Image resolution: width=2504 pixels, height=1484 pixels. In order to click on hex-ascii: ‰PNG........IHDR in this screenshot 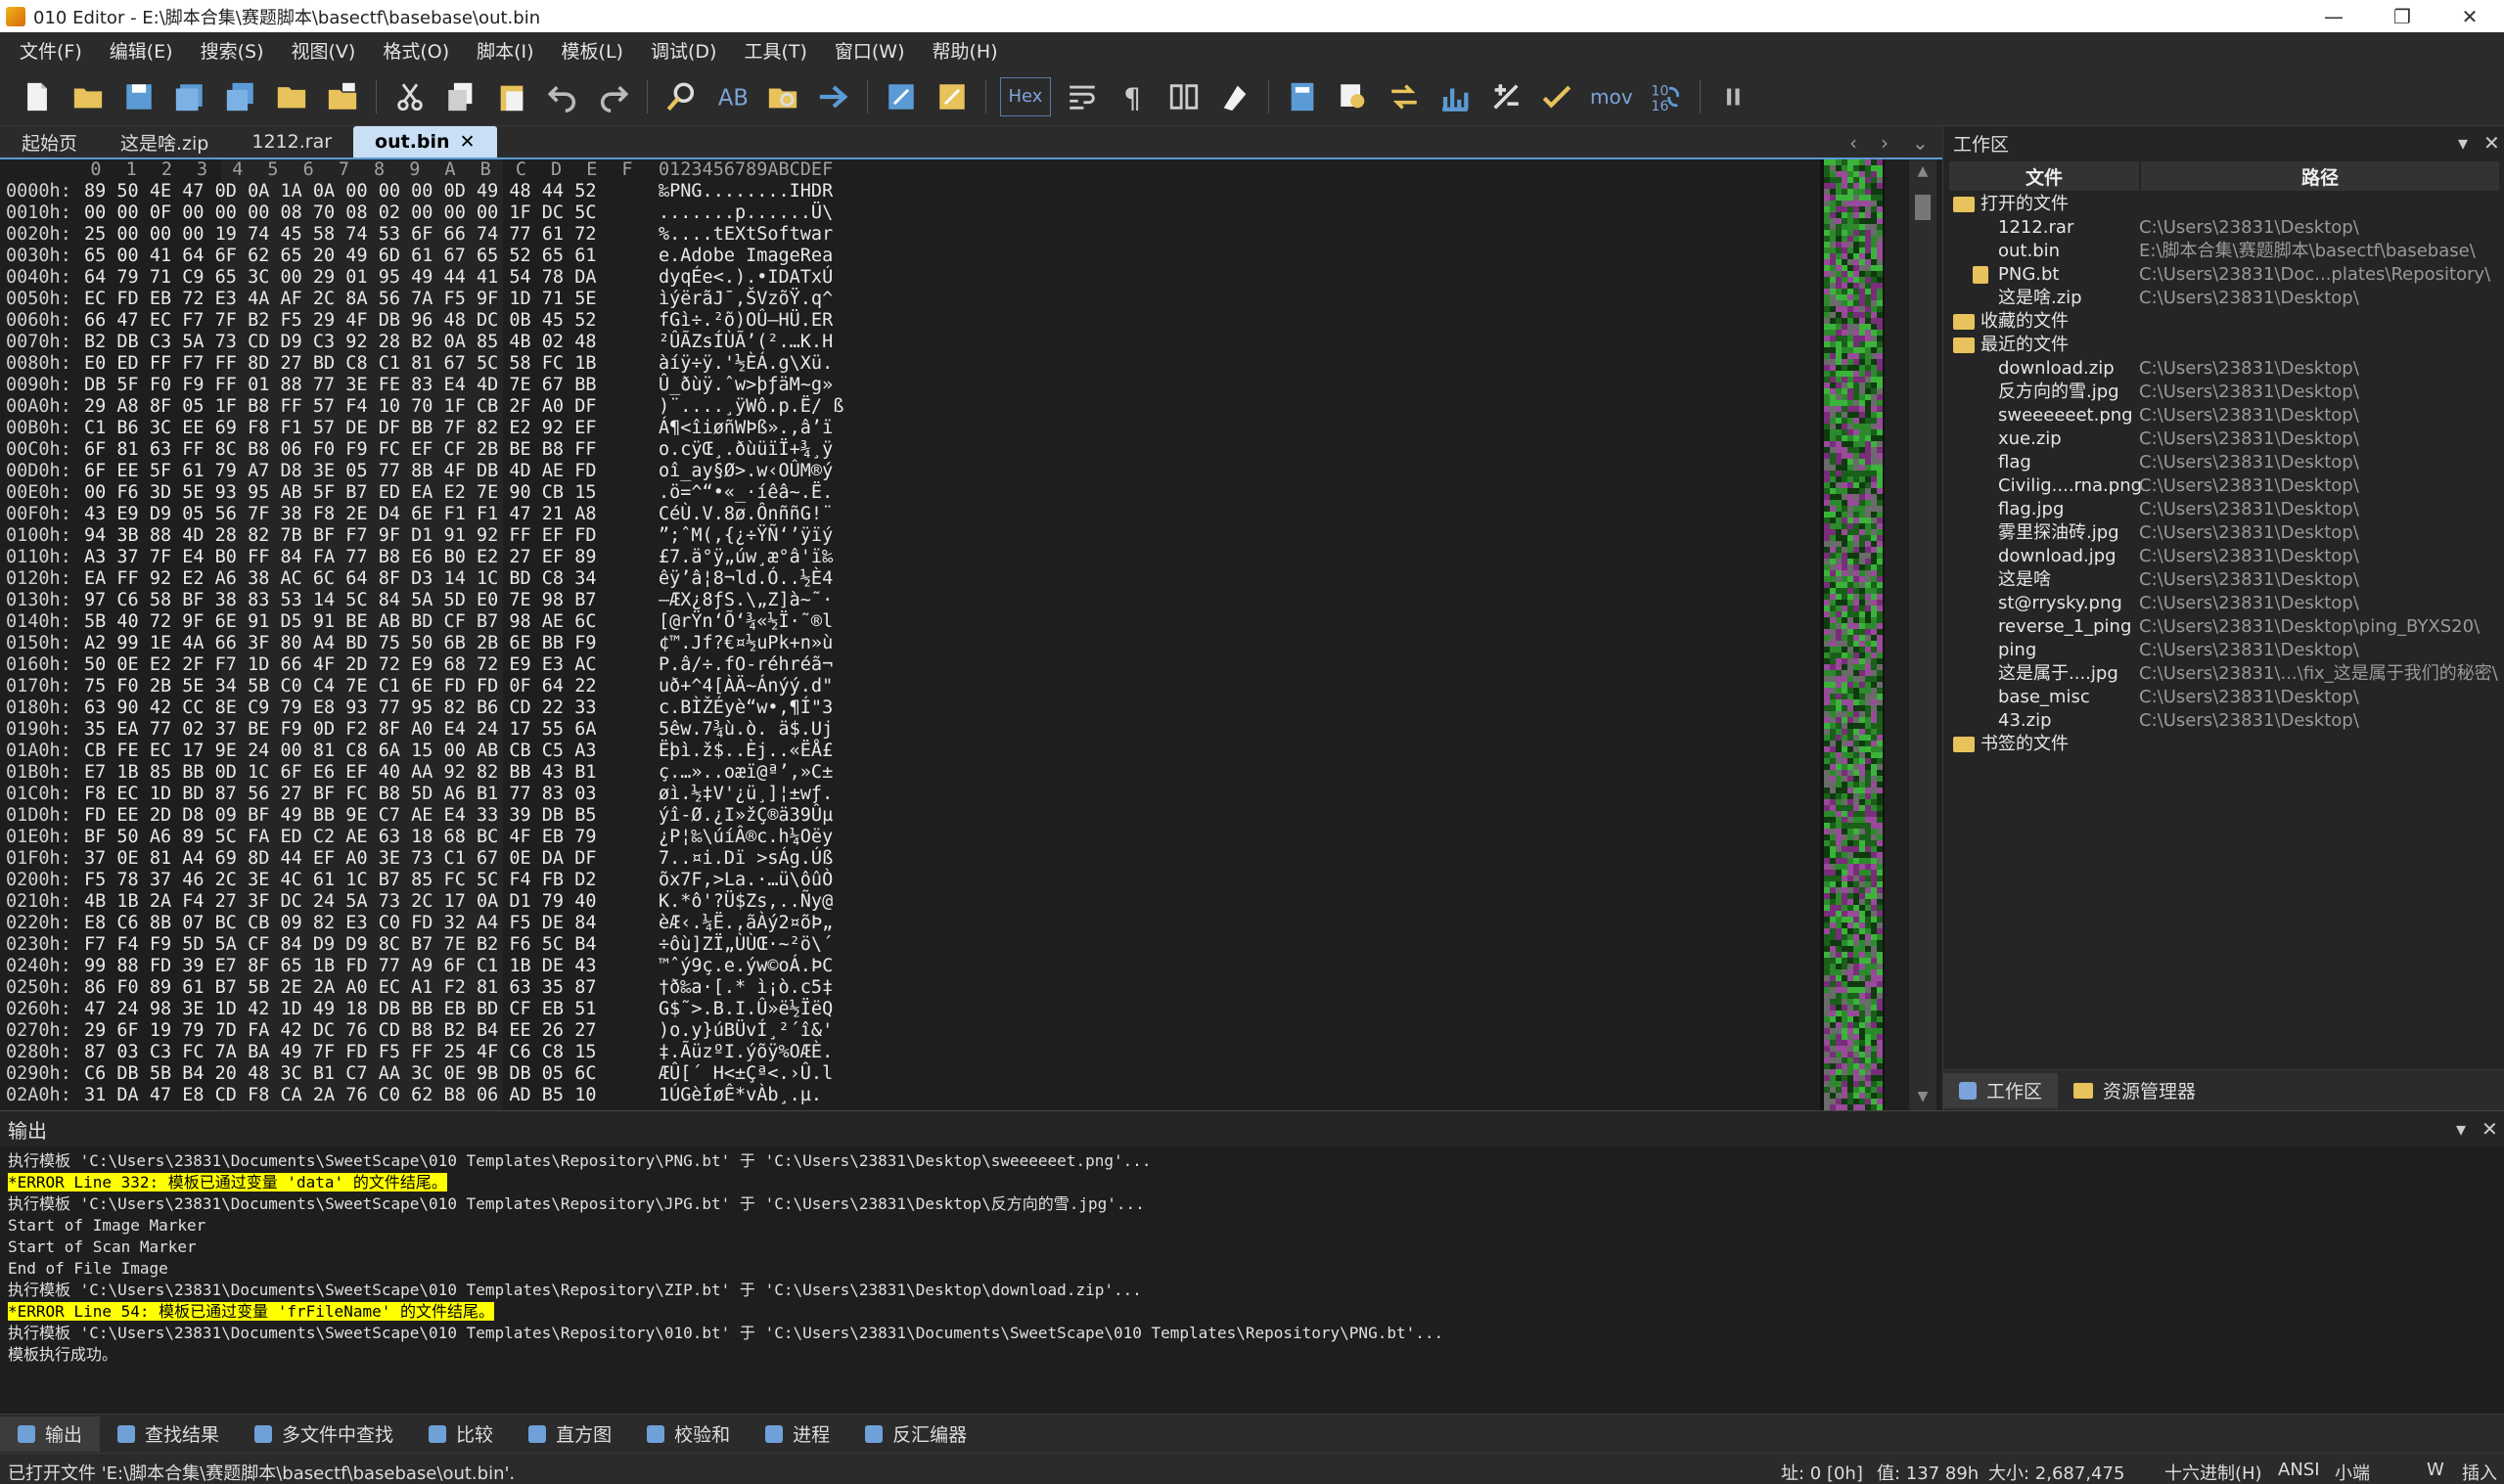, I will do `click(746, 191)`.